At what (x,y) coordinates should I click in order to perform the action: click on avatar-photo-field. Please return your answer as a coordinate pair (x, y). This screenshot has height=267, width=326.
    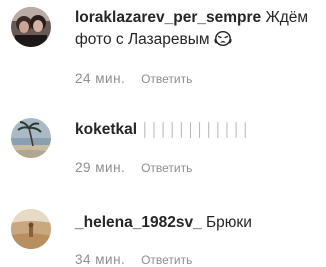
    Looking at the image, I should click on (31, 229).